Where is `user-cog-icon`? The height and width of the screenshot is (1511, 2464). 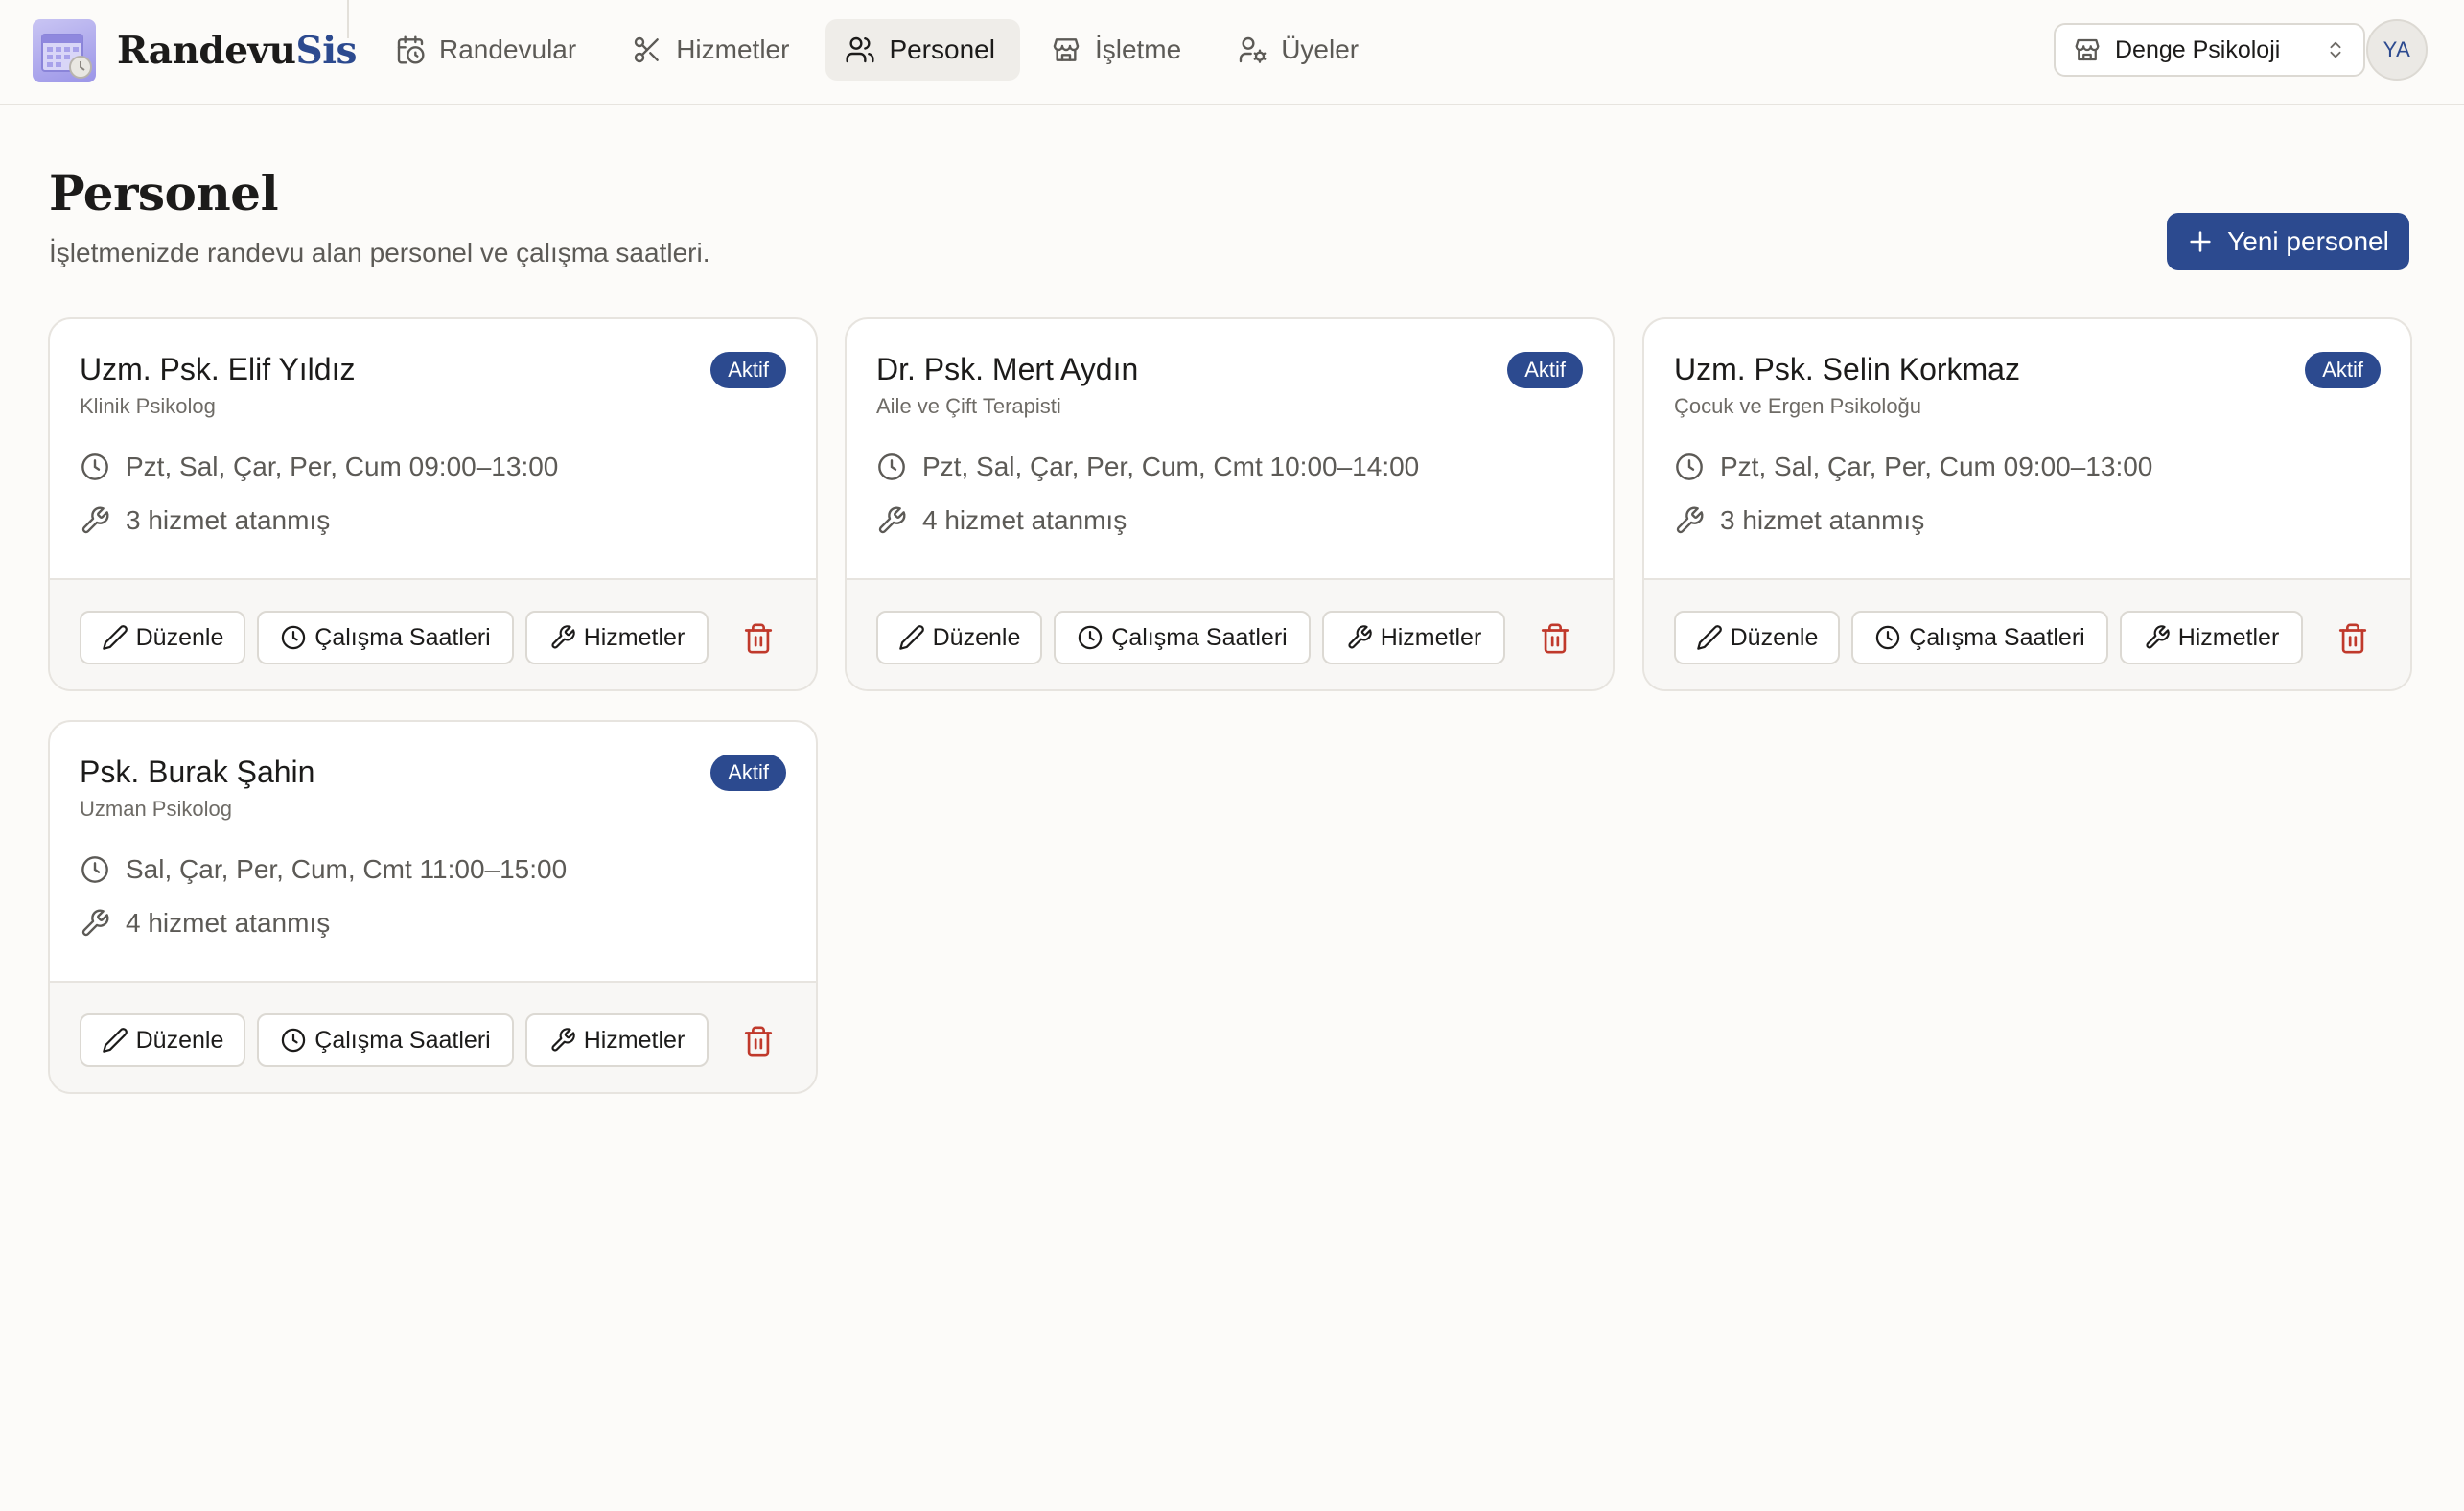 user-cog-icon is located at coordinates (1254, 49).